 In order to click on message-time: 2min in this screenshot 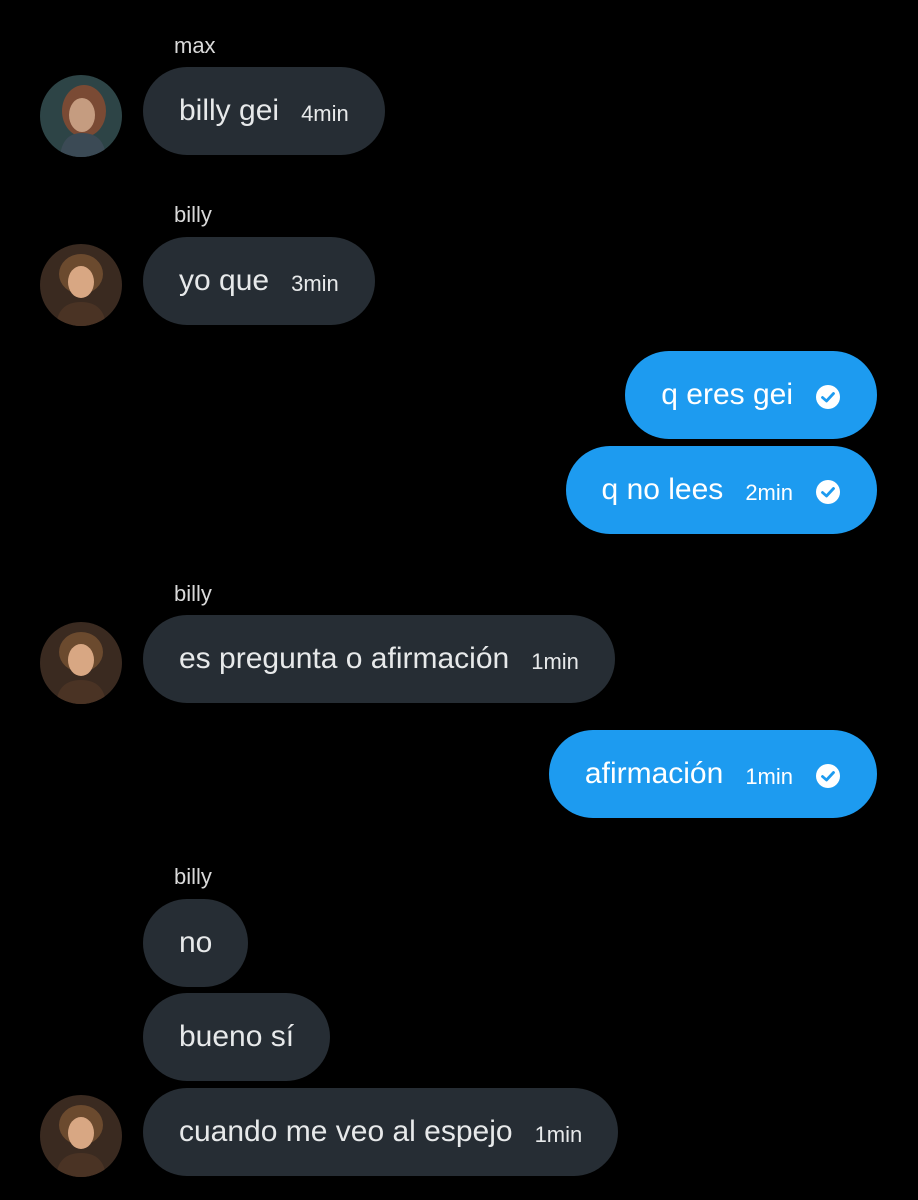, I will do `click(769, 492)`.